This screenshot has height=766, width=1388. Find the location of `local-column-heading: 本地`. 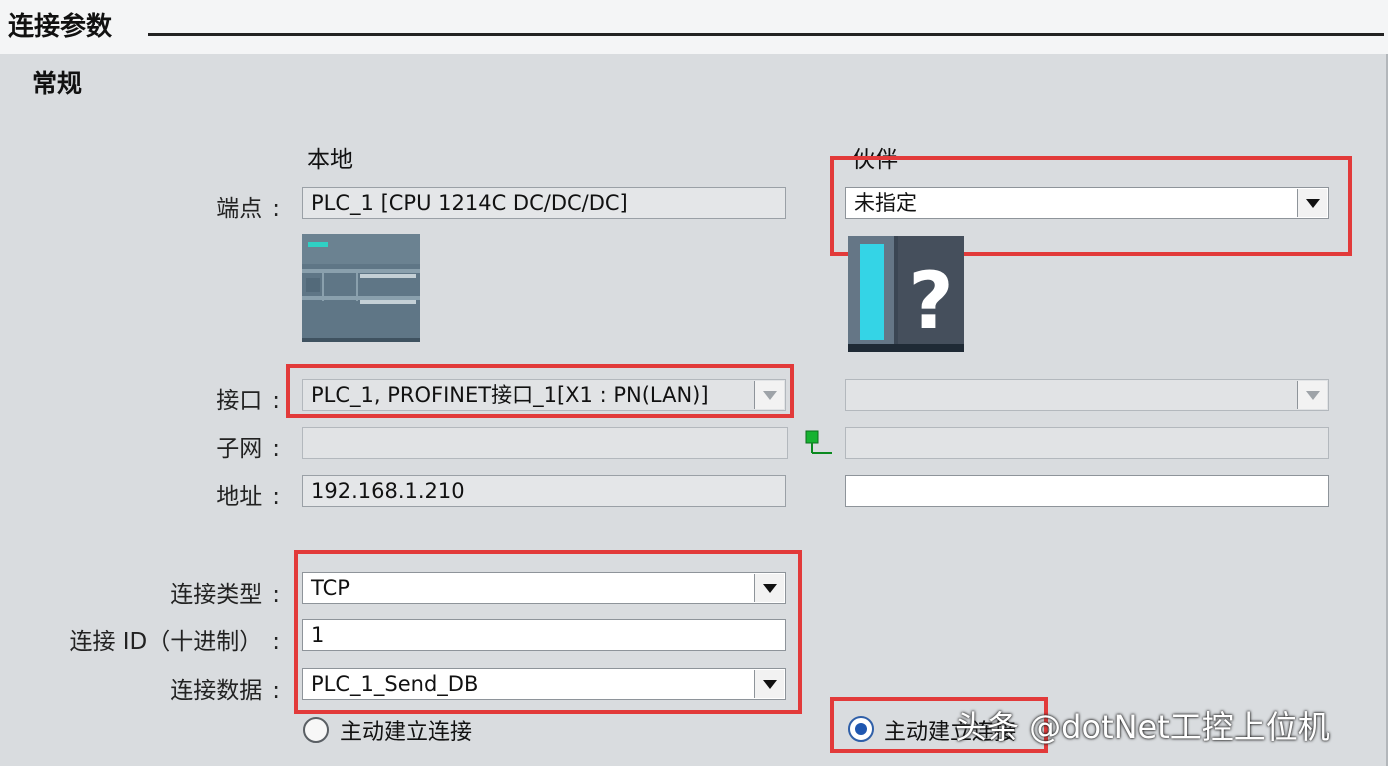

local-column-heading: 本地 is located at coordinates (330, 160).